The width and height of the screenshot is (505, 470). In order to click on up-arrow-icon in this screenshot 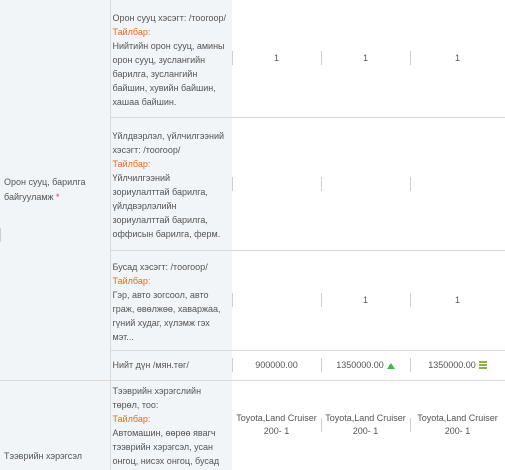, I will do `click(389, 365)`.